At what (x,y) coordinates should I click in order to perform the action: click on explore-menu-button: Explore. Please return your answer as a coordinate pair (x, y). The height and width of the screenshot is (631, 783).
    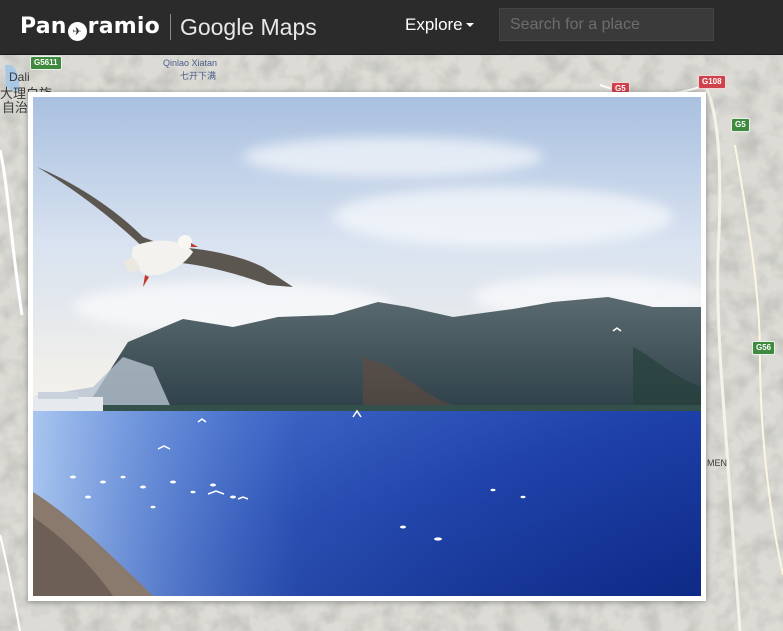
    Looking at the image, I should click on (439, 25).